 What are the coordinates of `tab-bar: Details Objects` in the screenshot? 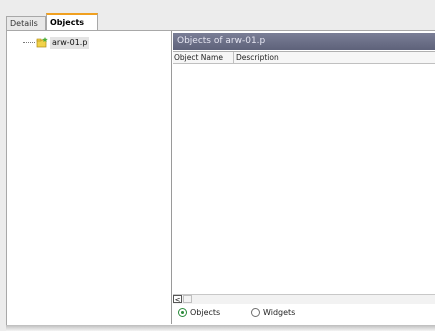 It's located at (220, 22).